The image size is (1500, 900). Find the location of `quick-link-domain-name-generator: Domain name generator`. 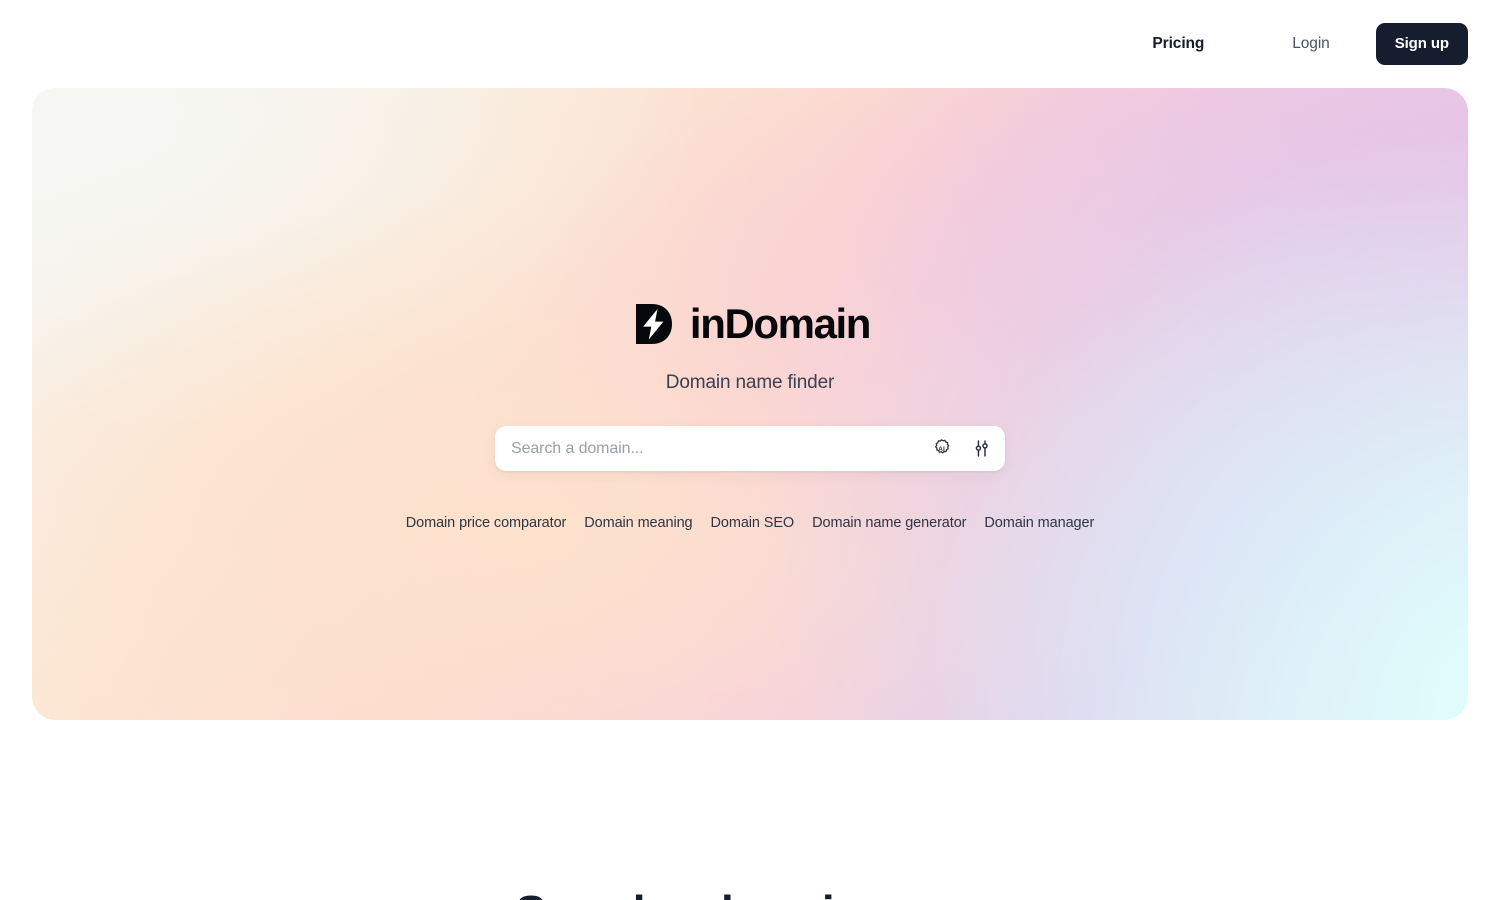

quick-link-domain-name-generator: Domain name generator is located at coordinates (889, 523).